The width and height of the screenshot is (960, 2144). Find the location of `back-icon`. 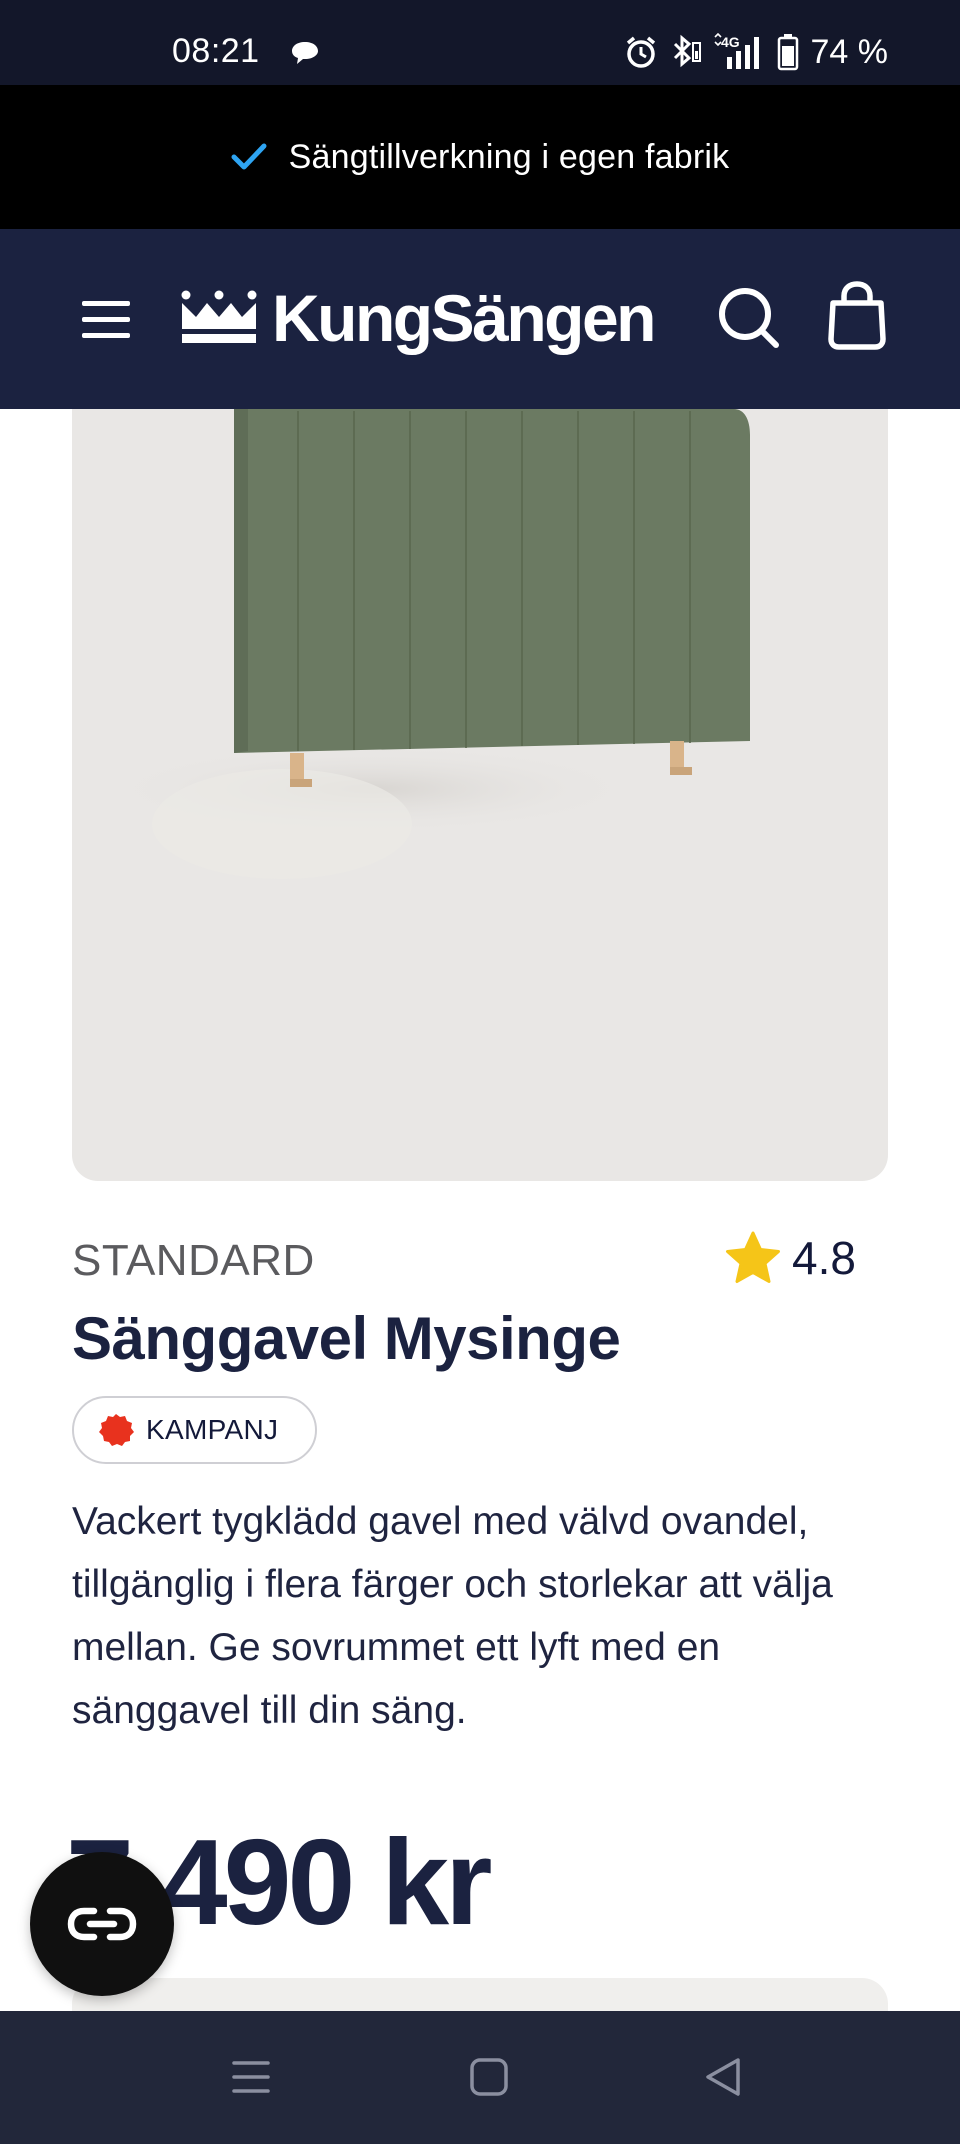

back-icon is located at coordinates (723, 2077).